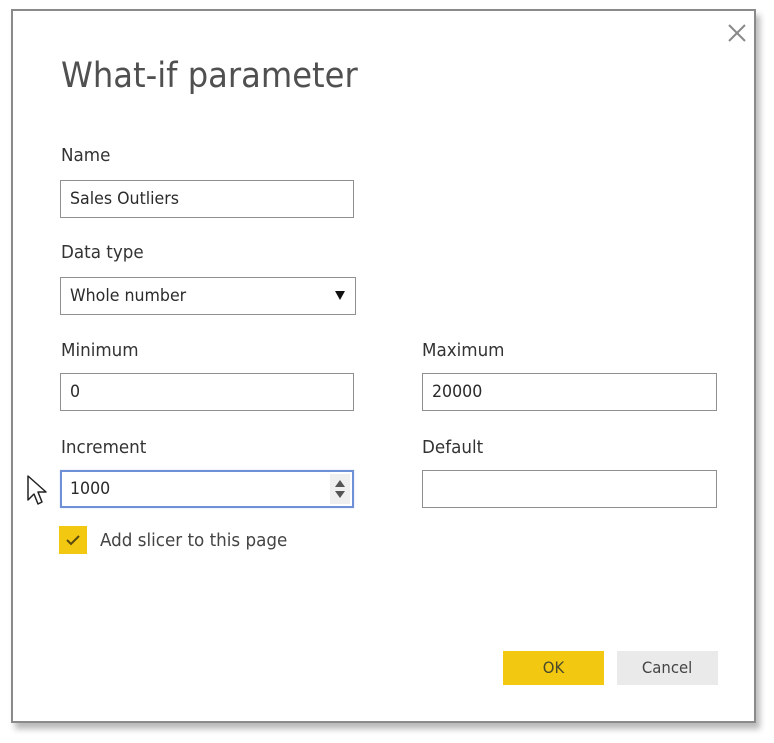 This screenshot has height=743, width=774. I want to click on cancel-button-label: Cancel, so click(667, 667).